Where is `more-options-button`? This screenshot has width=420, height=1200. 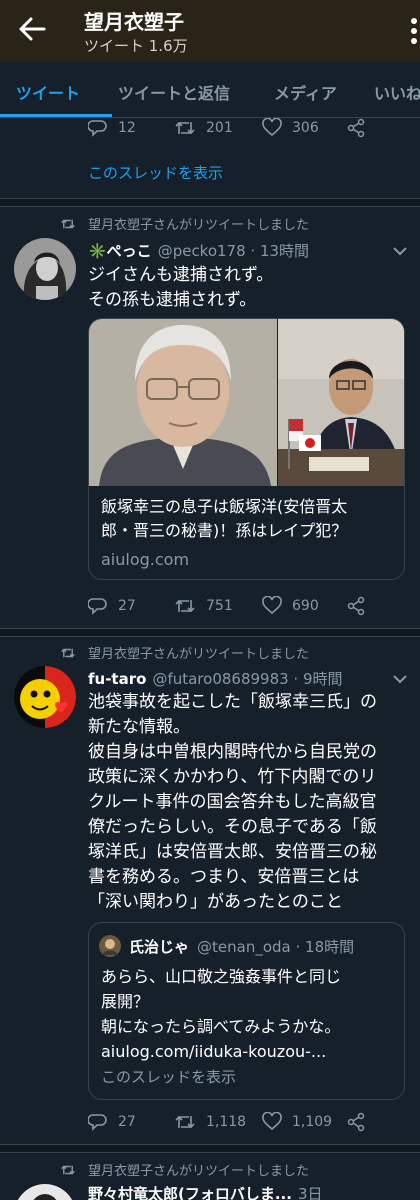
more-options-button is located at coordinates (414, 31).